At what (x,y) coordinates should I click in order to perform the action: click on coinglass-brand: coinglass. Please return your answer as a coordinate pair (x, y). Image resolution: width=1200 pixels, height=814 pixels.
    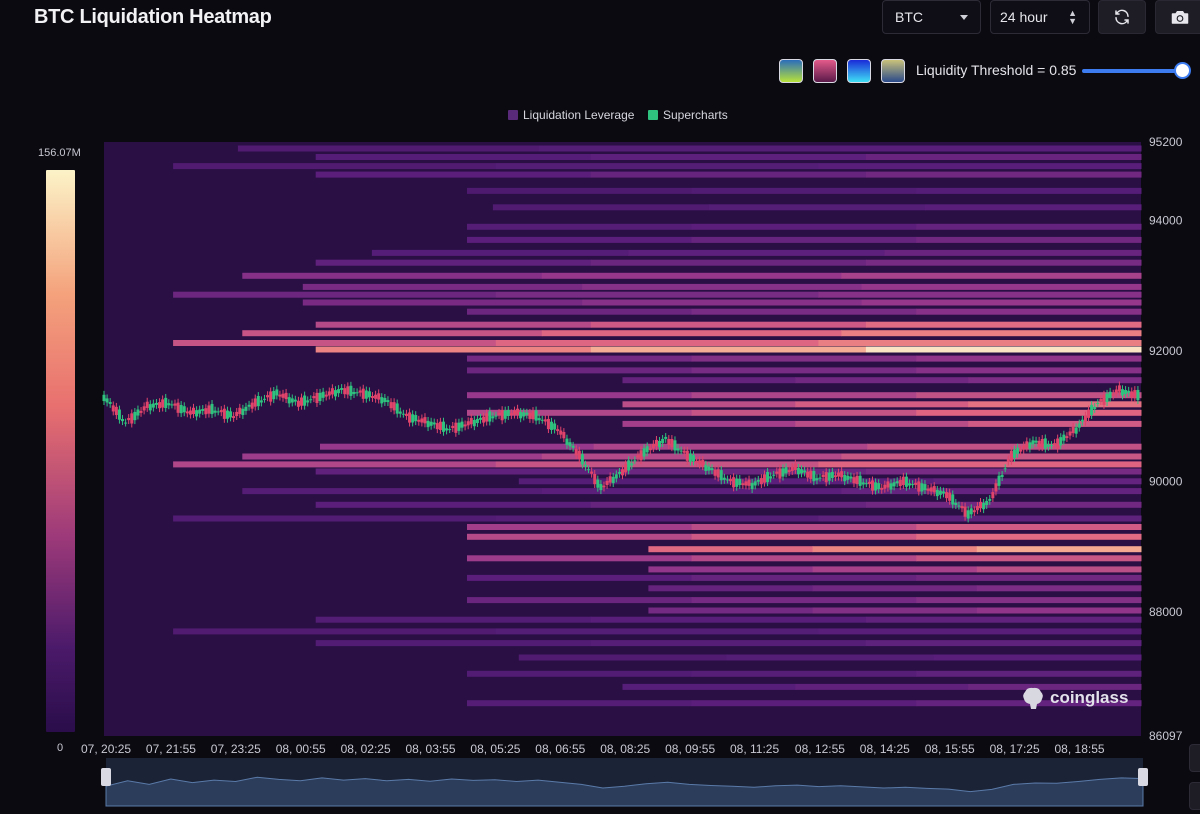
    Looking at the image, I should click on (1075, 698).